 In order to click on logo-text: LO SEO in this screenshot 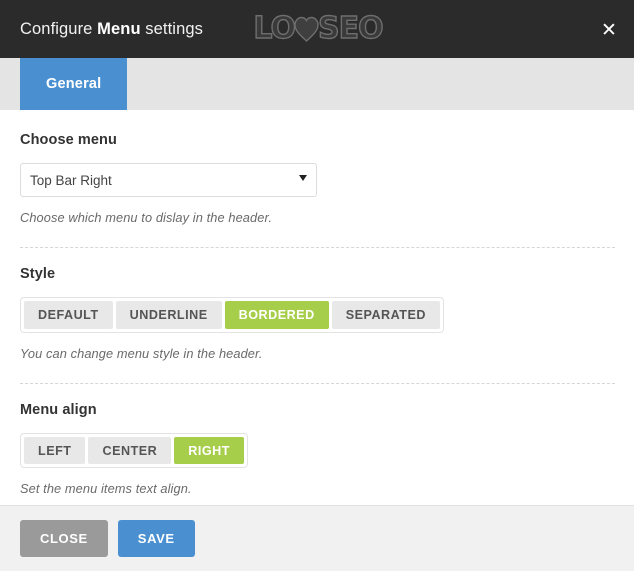, I will do `click(319, 28)`.